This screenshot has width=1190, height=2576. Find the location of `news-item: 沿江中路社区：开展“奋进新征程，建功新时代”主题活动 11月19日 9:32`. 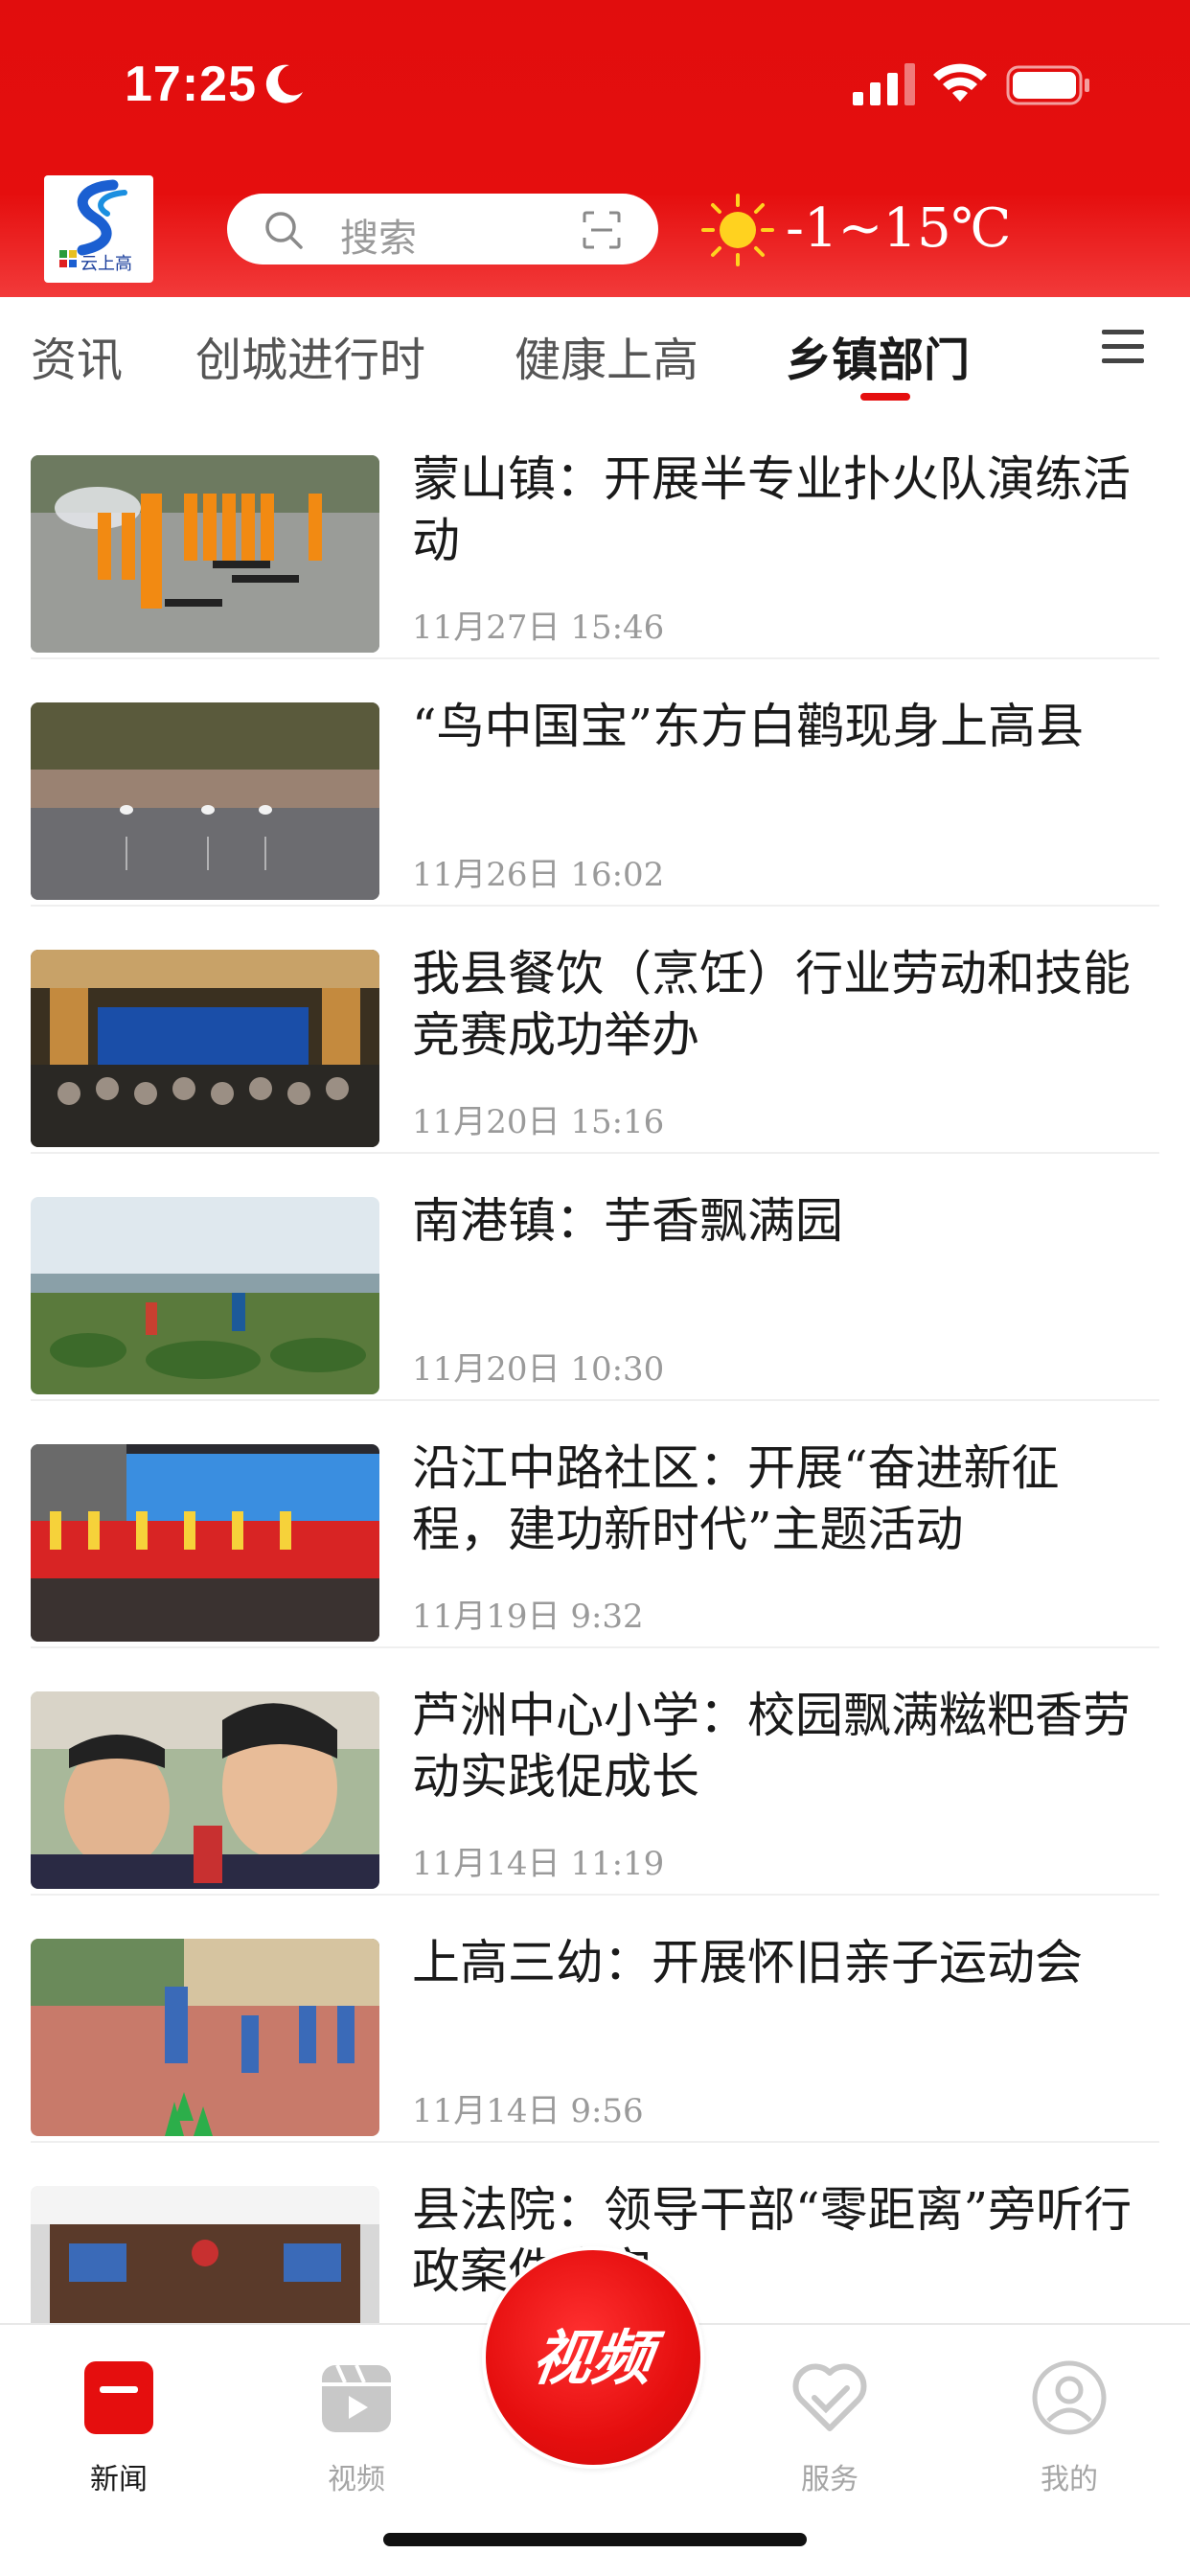

news-item: 沿江中路社区：开展“奋进新征程，建功新时代”主题活动 11月19日 9:32 is located at coordinates (595, 1525).